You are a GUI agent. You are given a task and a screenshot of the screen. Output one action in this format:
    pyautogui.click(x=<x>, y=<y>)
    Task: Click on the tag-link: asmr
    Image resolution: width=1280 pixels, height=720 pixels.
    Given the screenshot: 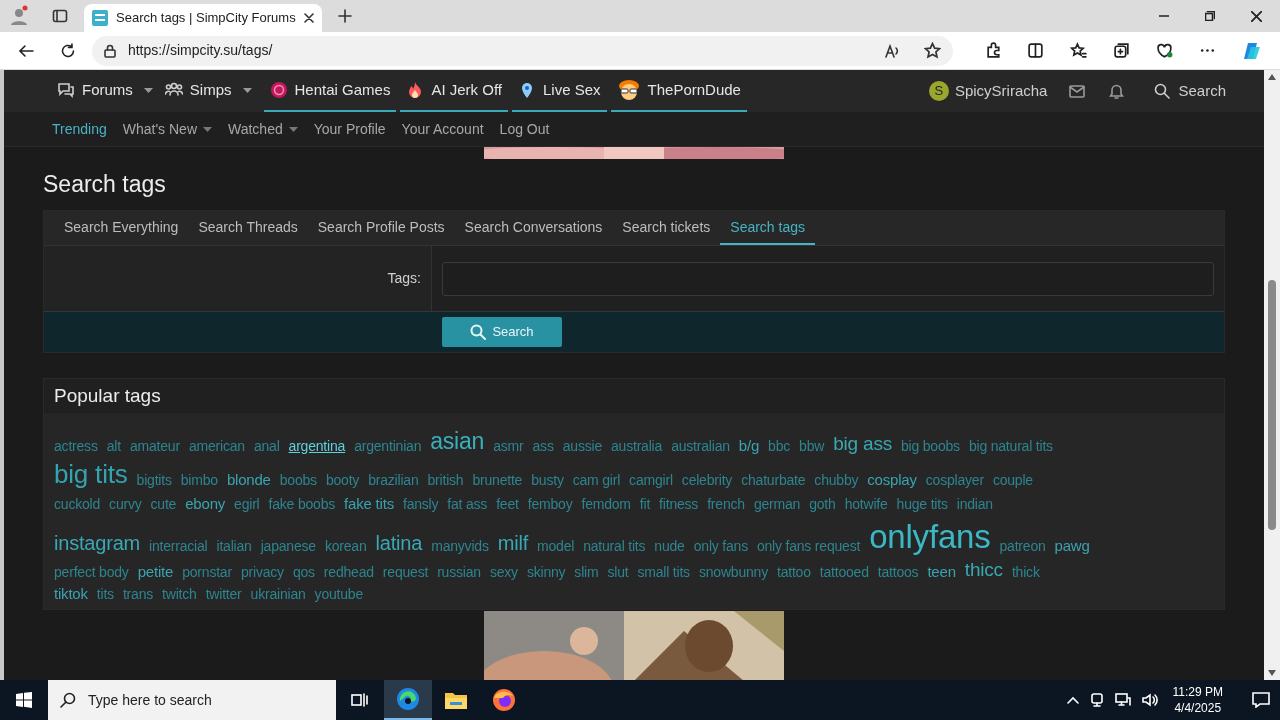 What is the action you would take?
    pyautogui.click(x=508, y=446)
    